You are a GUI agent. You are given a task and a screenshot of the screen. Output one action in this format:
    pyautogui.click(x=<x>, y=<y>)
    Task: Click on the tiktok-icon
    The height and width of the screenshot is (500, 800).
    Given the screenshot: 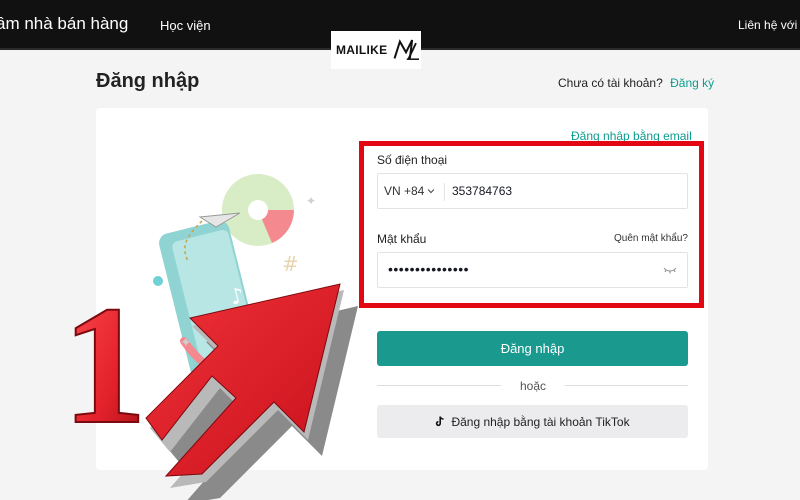 What is the action you would take?
    pyautogui.click(x=440, y=421)
    